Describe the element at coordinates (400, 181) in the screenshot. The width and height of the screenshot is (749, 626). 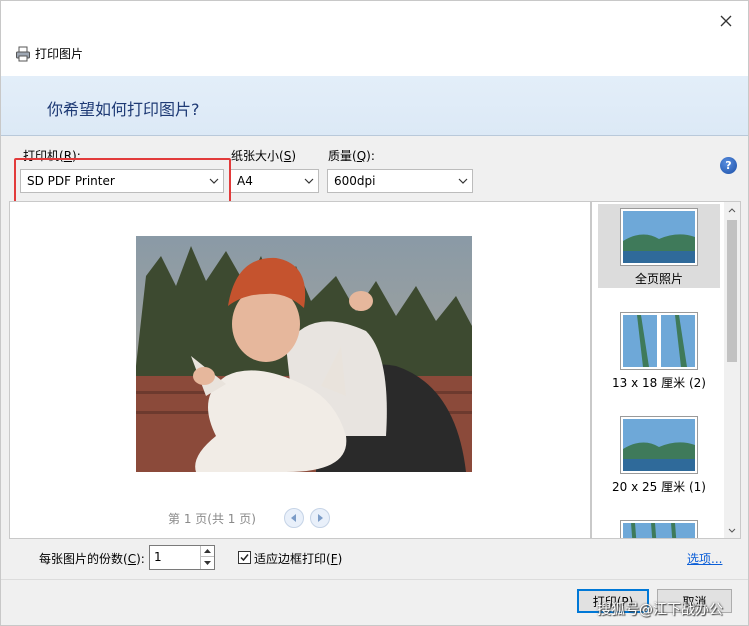
I see `quality-select: 600dpi` at that location.